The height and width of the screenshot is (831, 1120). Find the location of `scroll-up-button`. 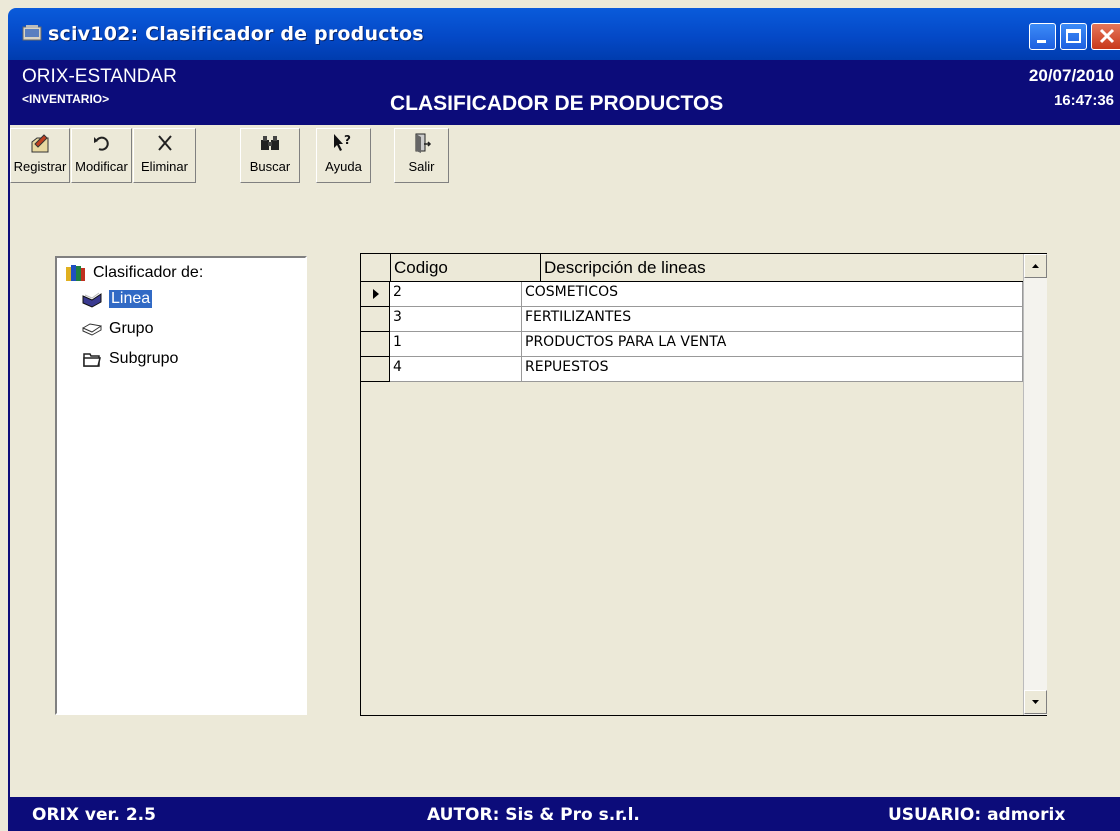

scroll-up-button is located at coordinates (1035, 266).